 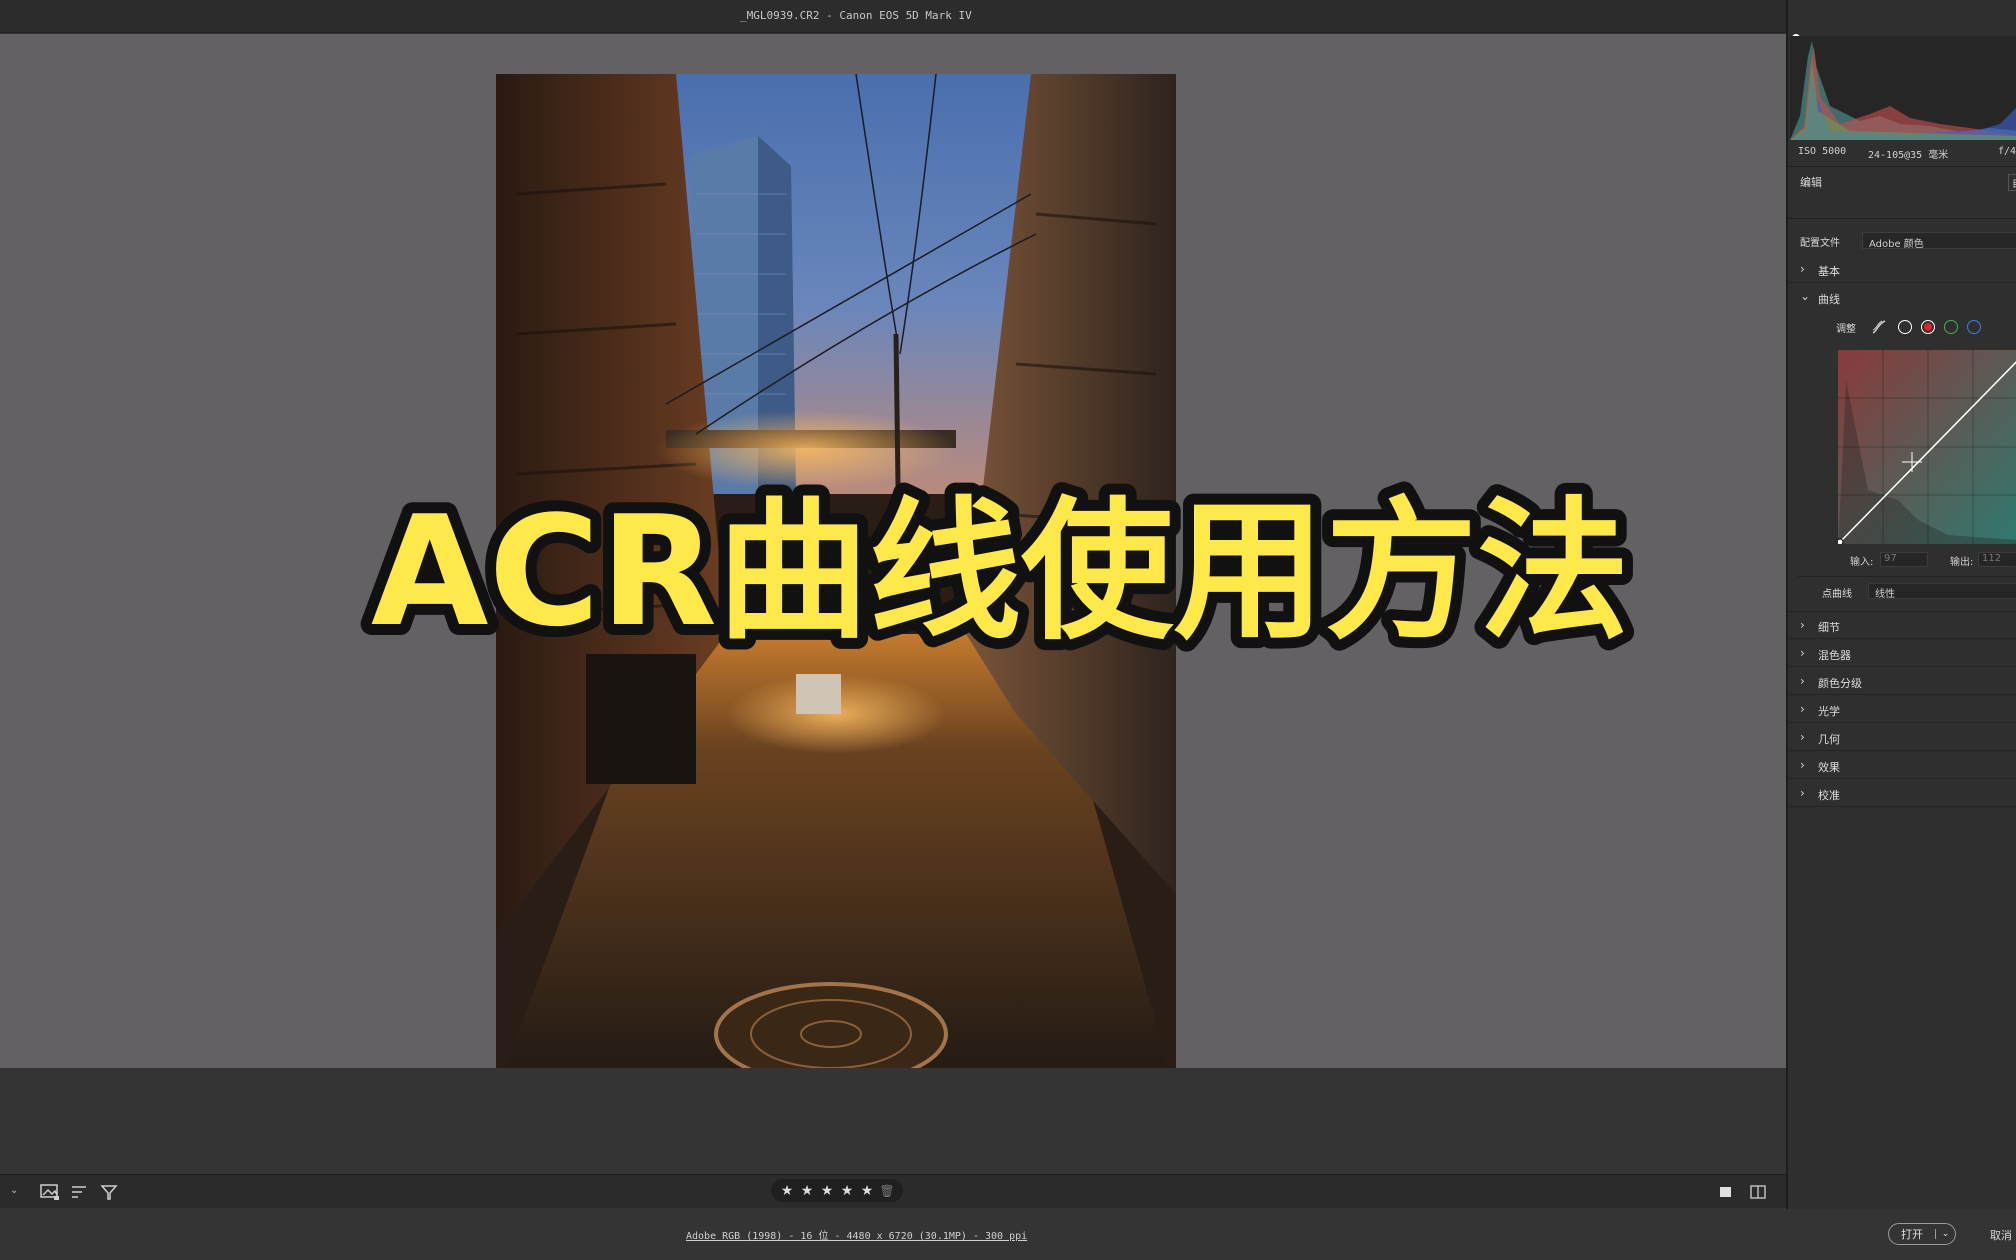 I want to click on lens-value: 24-105@35 毫米, so click(x=1908, y=155).